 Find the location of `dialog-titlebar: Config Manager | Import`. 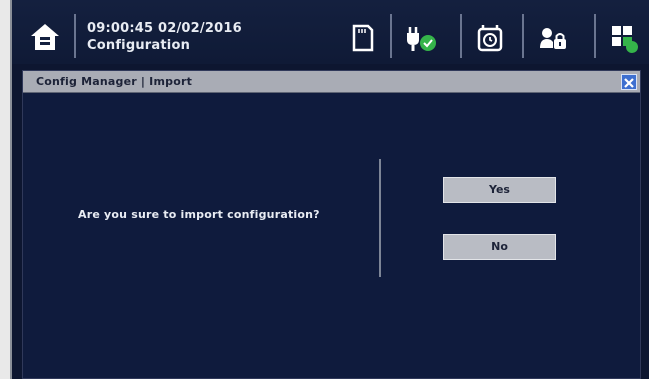

dialog-titlebar: Config Manager | Import is located at coordinates (331, 82).